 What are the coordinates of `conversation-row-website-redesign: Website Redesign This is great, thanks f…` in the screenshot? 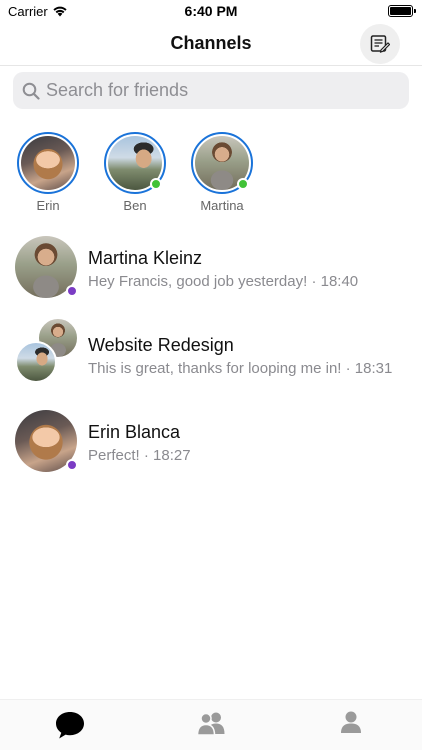 It's located at (211, 357).